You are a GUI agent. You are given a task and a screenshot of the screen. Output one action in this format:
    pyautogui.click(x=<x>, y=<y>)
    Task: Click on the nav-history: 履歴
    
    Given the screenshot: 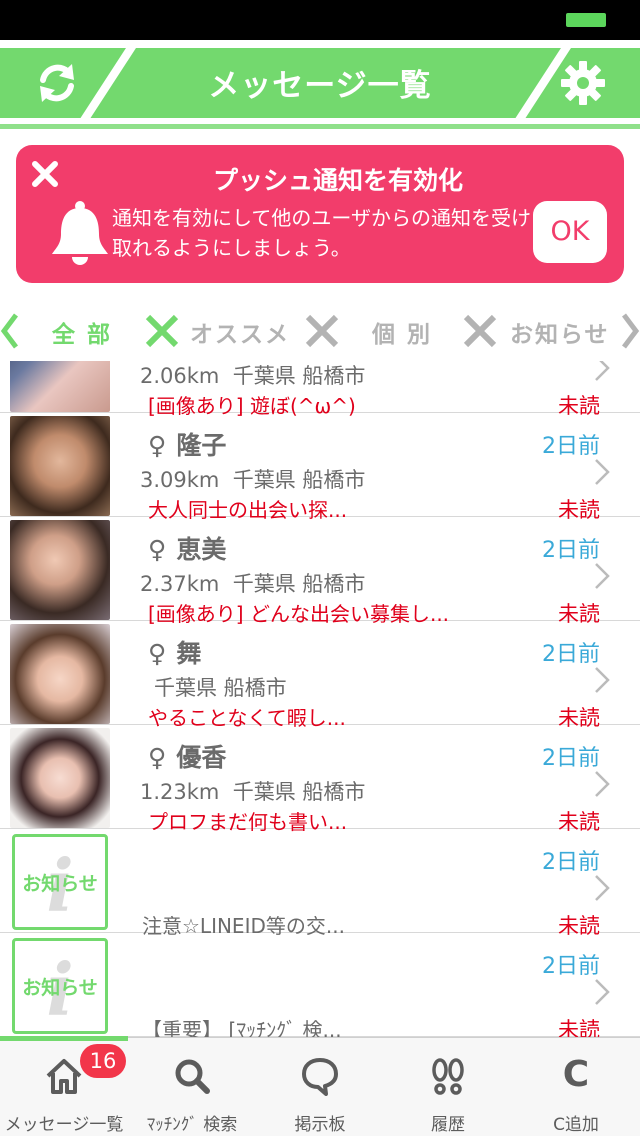 What is the action you would take?
    pyautogui.click(x=448, y=1087)
    